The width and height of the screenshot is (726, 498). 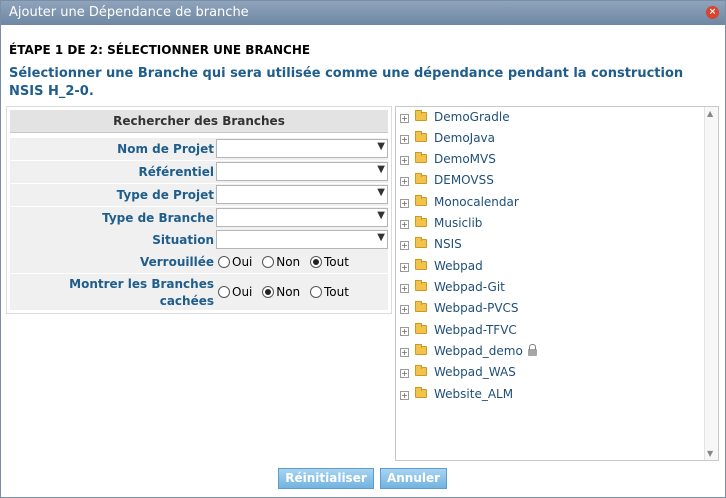 What do you see at coordinates (199, 121) in the screenshot?
I see `search-panel-header: Rechercher des Branches` at bounding box center [199, 121].